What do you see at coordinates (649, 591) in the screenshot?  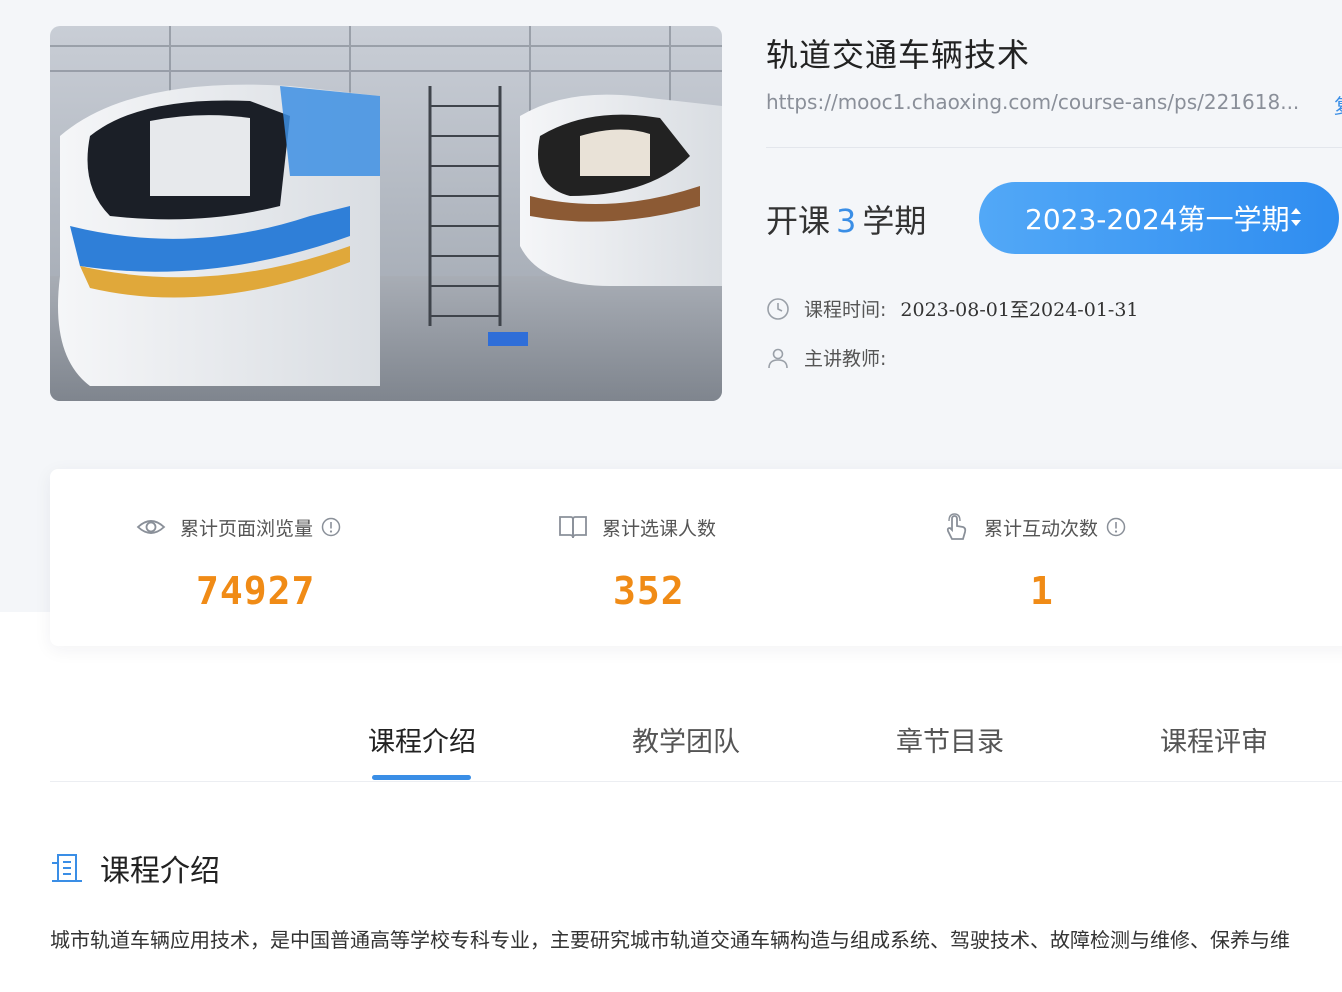 I see `stat-value: 352` at bounding box center [649, 591].